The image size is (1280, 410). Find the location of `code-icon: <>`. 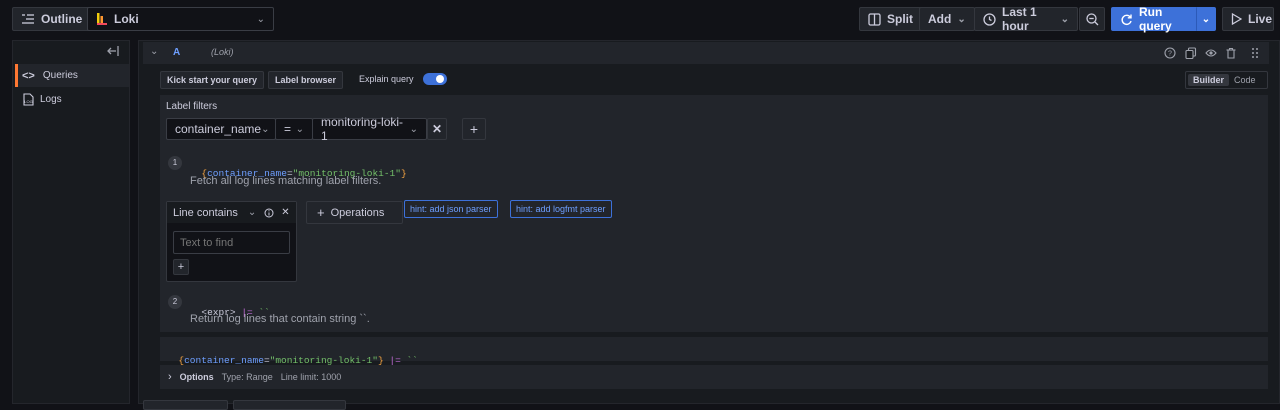

code-icon: <> is located at coordinates (28, 75).